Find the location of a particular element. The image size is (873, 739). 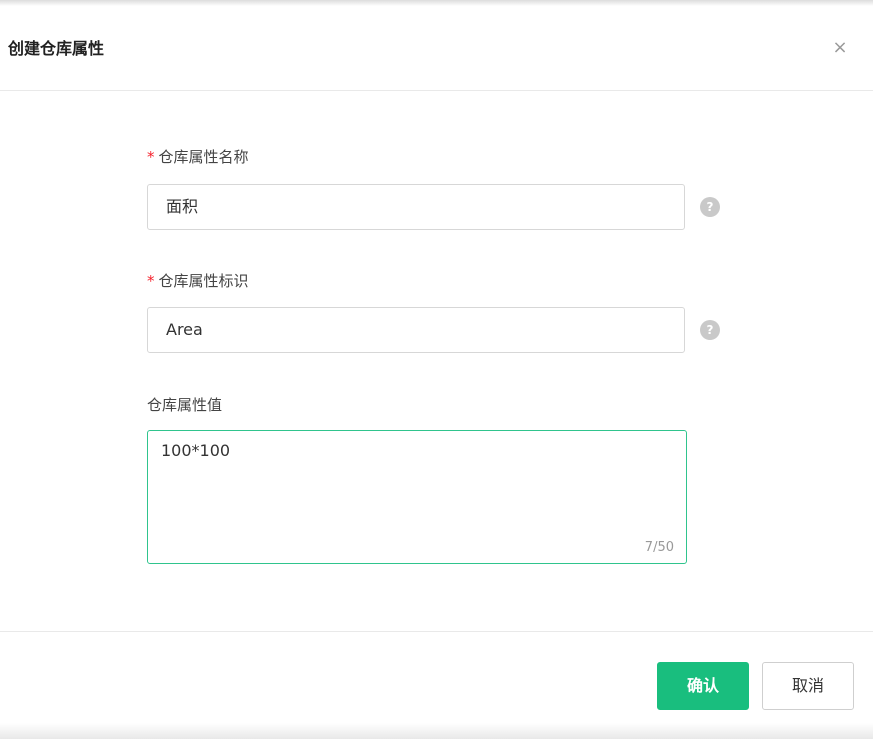

dialog-header: 创建仓库属性 × is located at coordinates (436, 45).